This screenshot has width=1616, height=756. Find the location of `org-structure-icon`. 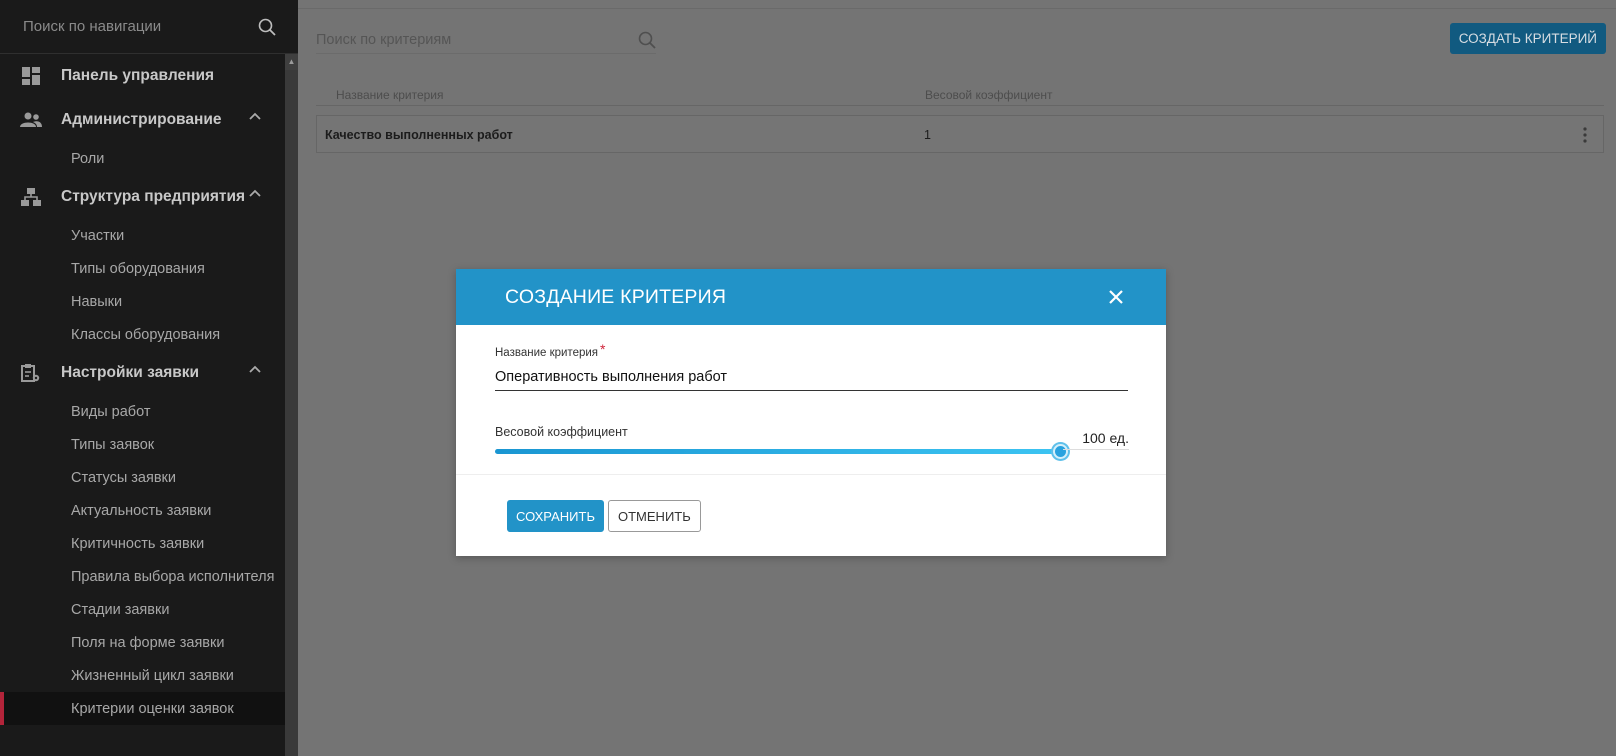

org-structure-icon is located at coordinates (31, 197).